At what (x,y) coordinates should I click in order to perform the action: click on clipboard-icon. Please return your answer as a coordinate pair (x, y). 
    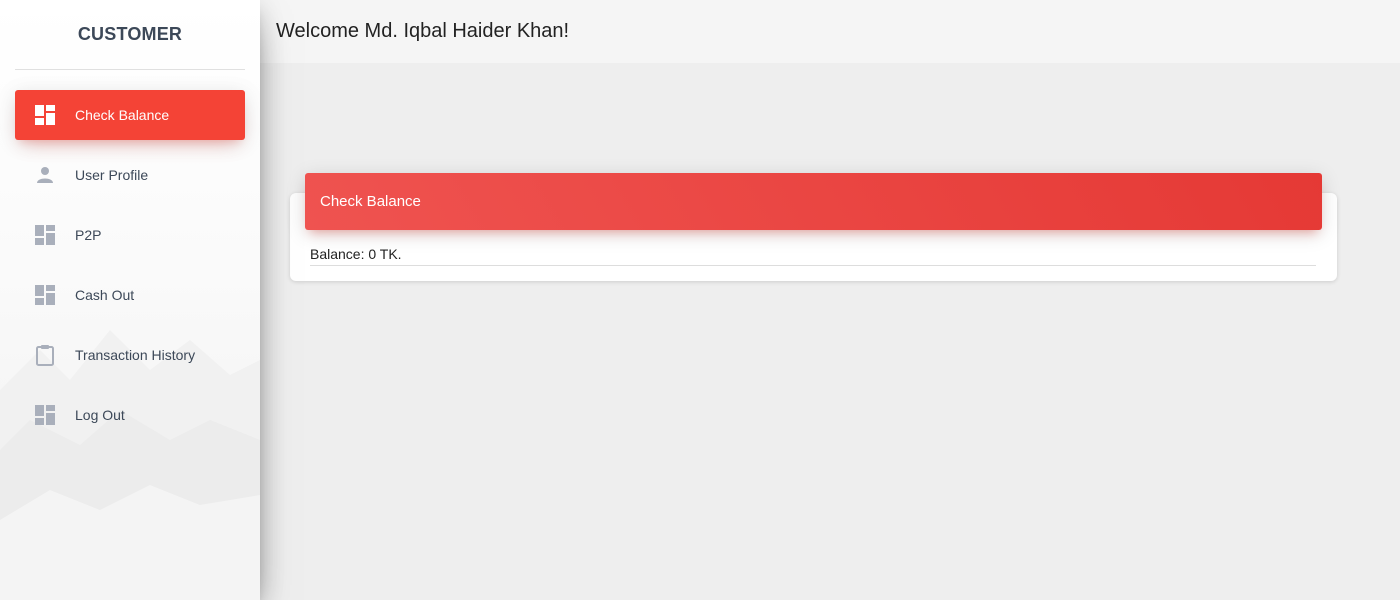
    Looking at the image, I should click on (45, 355).